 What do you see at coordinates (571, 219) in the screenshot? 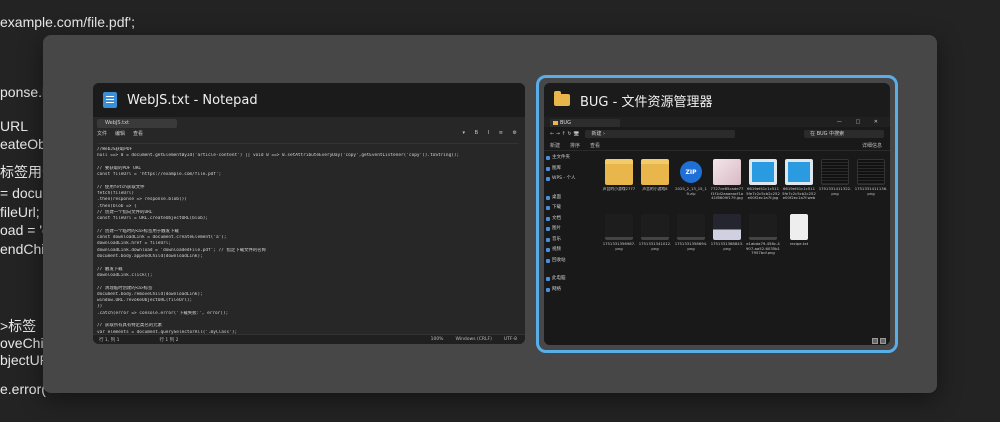
I see `nav-item: 文档` at bounding box center [571, 219].